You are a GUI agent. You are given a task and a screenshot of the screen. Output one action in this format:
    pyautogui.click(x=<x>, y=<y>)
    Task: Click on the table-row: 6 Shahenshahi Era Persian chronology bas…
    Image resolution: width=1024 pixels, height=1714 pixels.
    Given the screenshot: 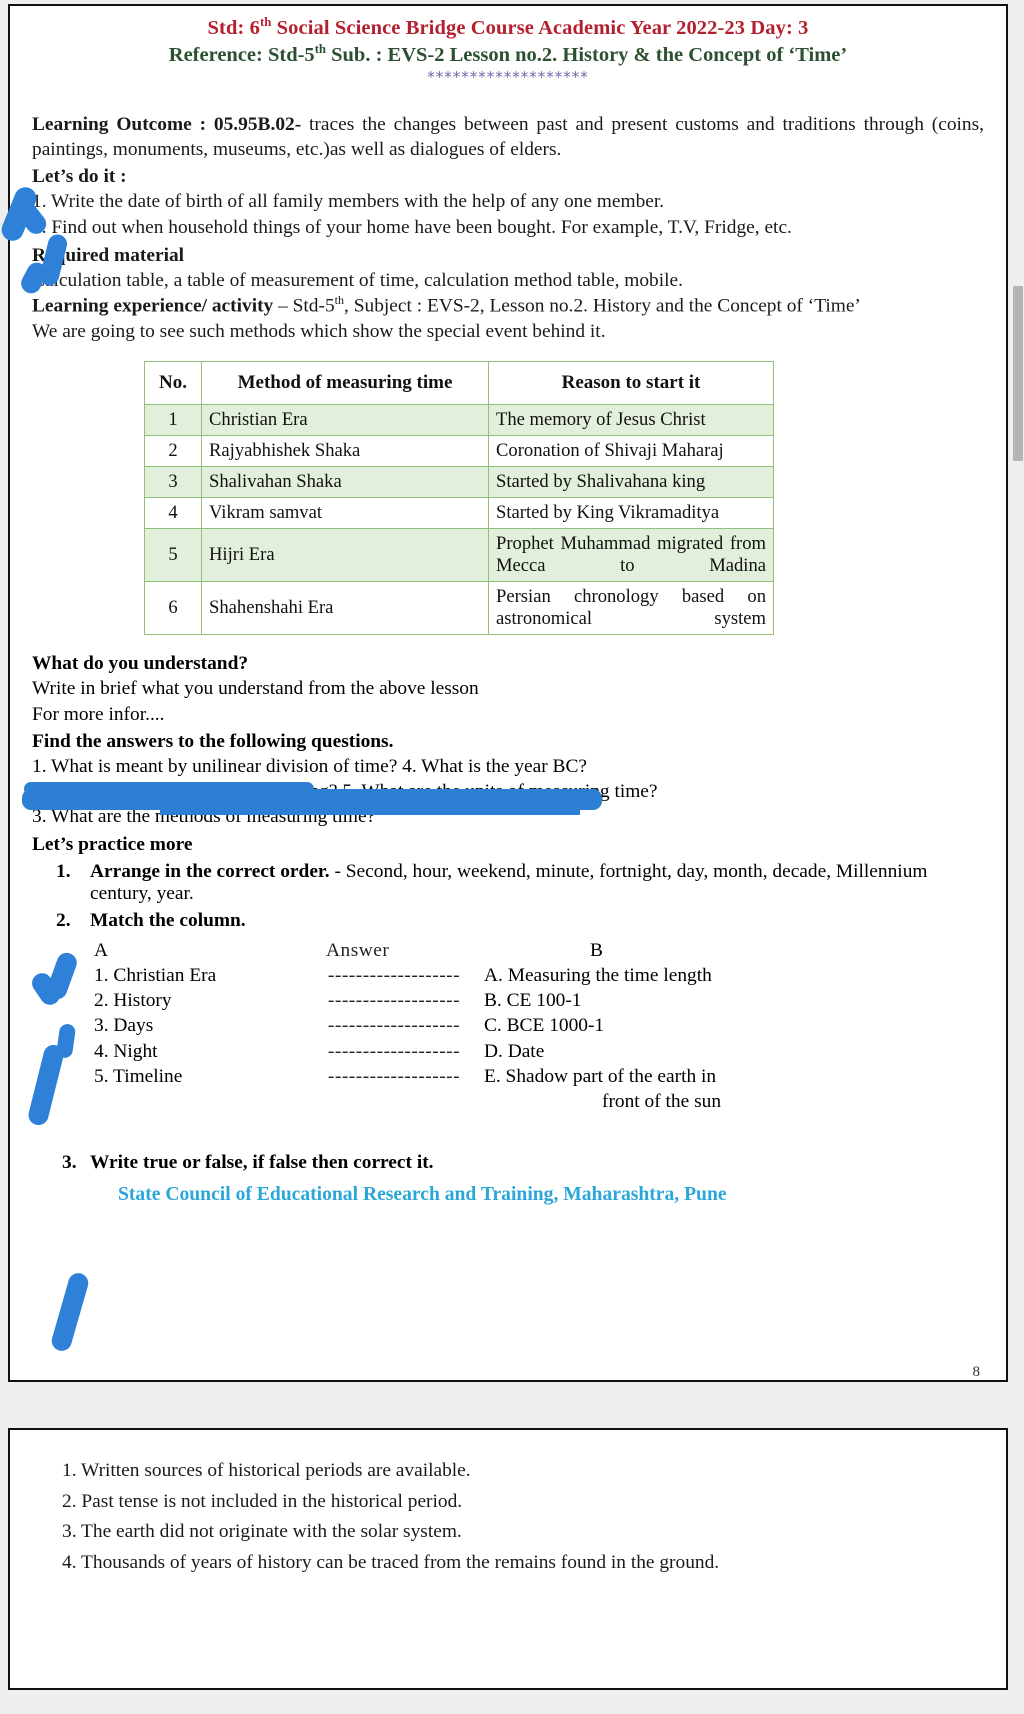 What is the action you would take?
    pyautogui.click(x=459, y=608)
    